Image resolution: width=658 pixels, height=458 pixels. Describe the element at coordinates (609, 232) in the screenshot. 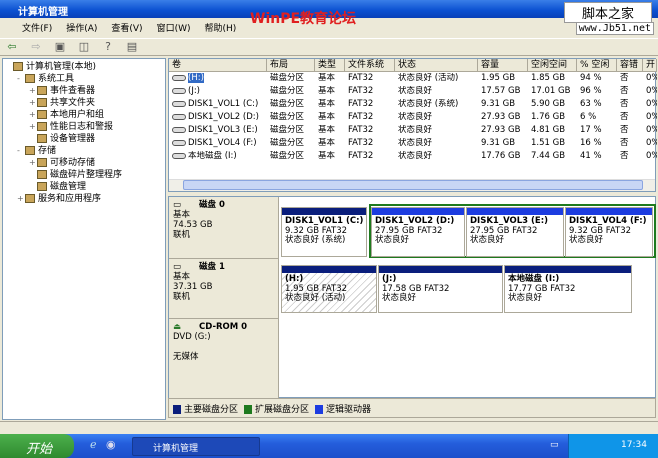

I see `partition: DISK1_VOL4 (F:) 9.32 GB FAT32 状态良好` at that location.